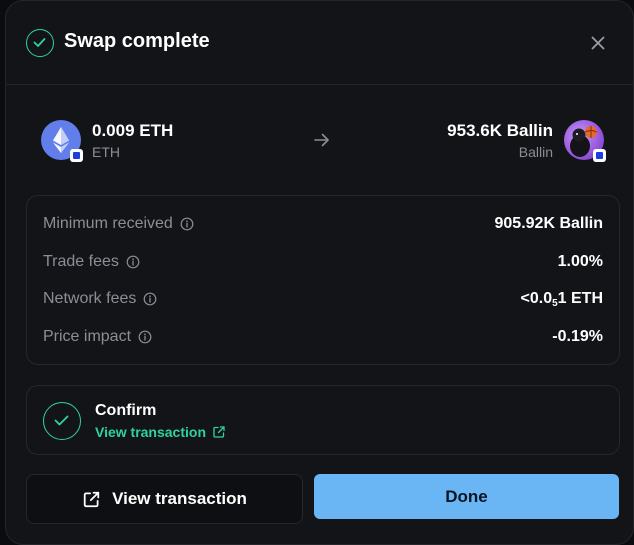 The height and width of the screenshot is (545, 634). I want to click on detail-label: Price impact, so click(97, 337).